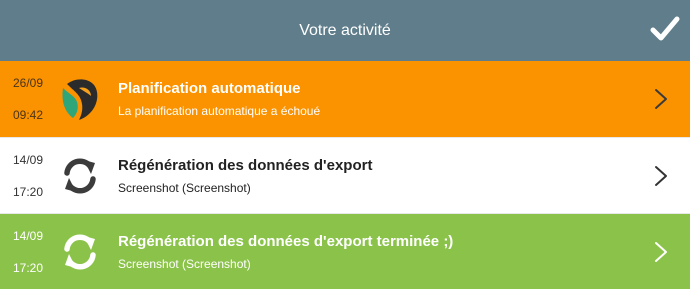 Image resolution: width=690 pixels, height=289 pixels. I want to click on activity-time: 09:42, so click(28, 115).